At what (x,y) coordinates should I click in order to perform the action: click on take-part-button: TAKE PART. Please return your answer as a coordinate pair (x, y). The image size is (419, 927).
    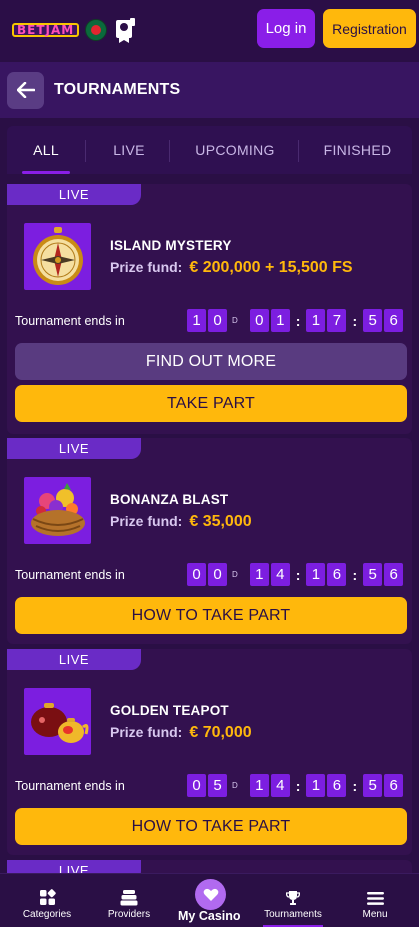
    Looking at the image, I should click on (211, 403).